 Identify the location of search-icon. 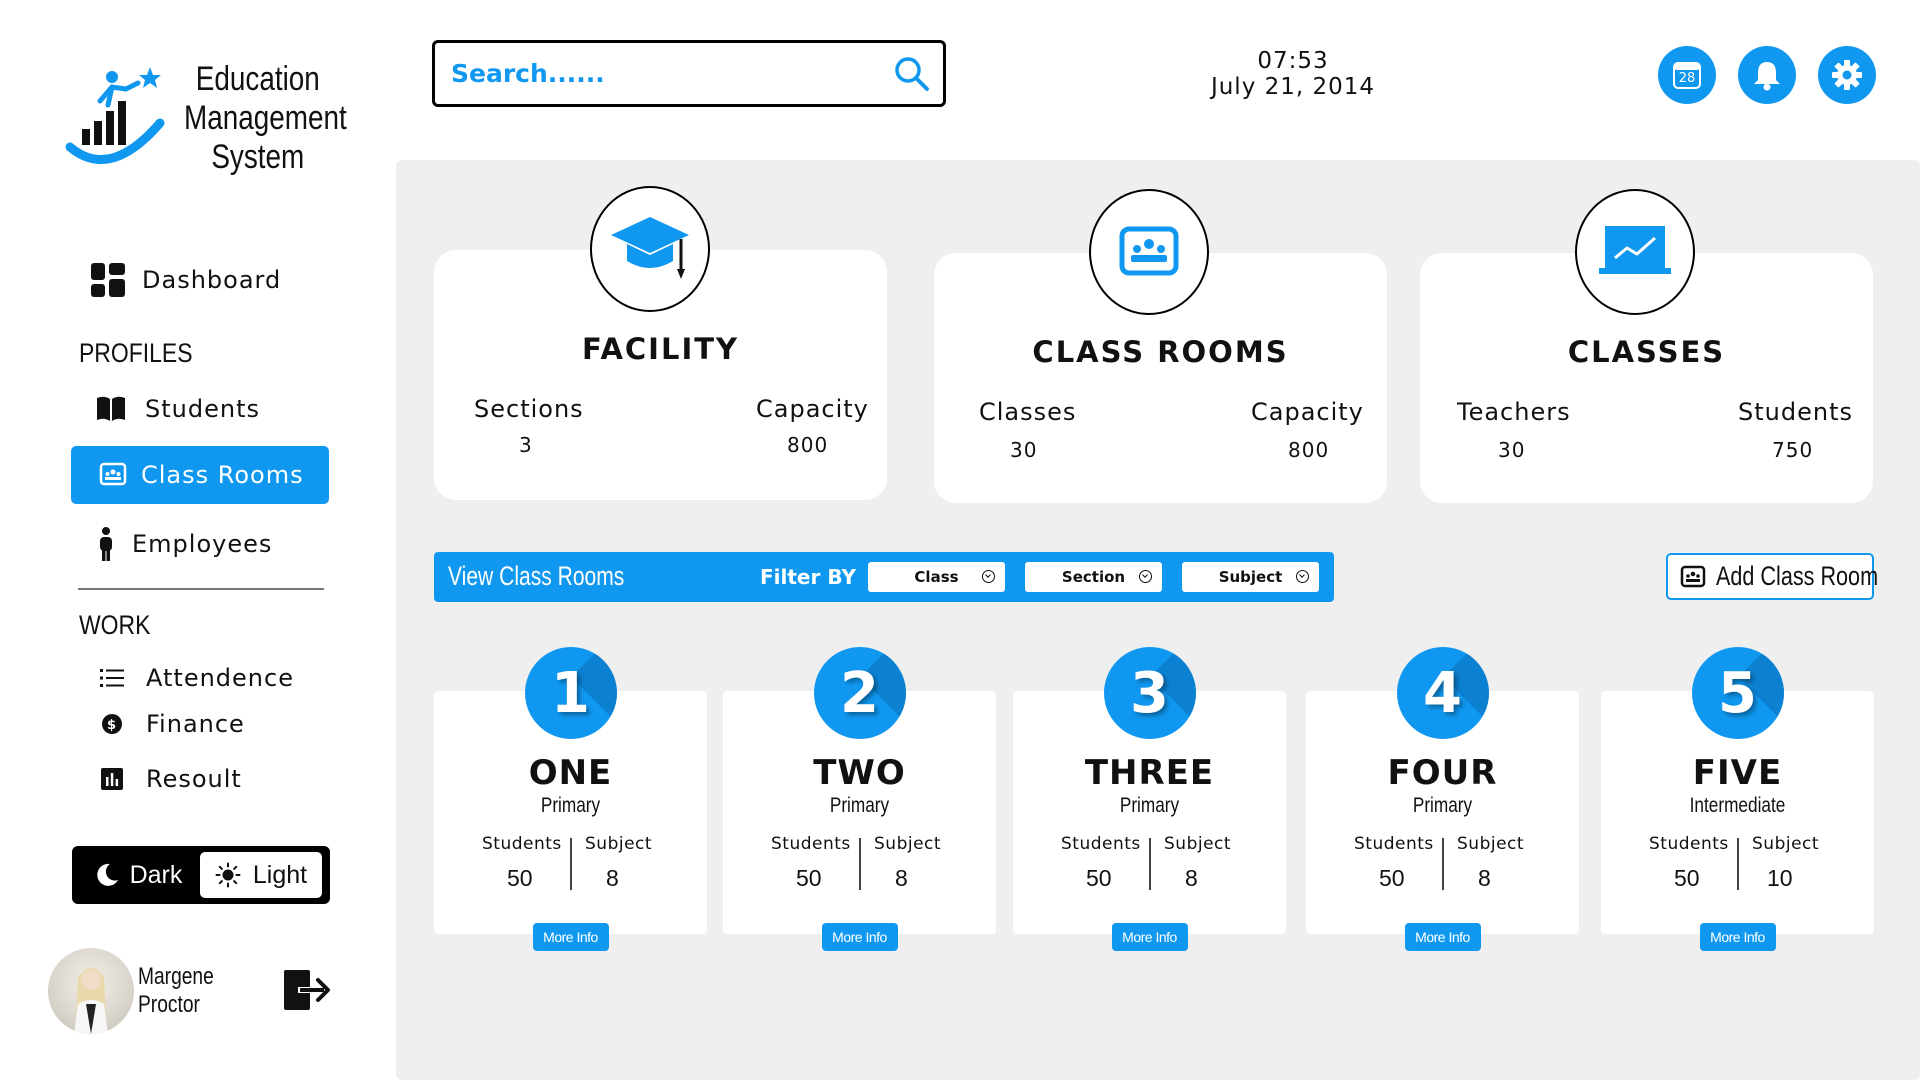
(912, 74).